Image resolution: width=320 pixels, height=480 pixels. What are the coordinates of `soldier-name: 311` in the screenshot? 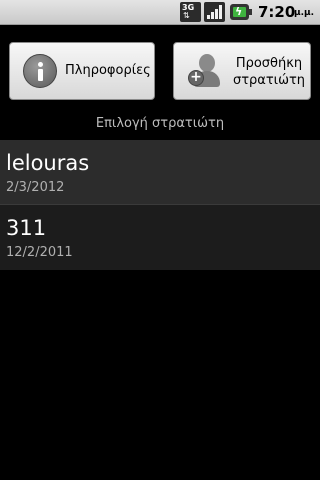 It's located at (26, 228).